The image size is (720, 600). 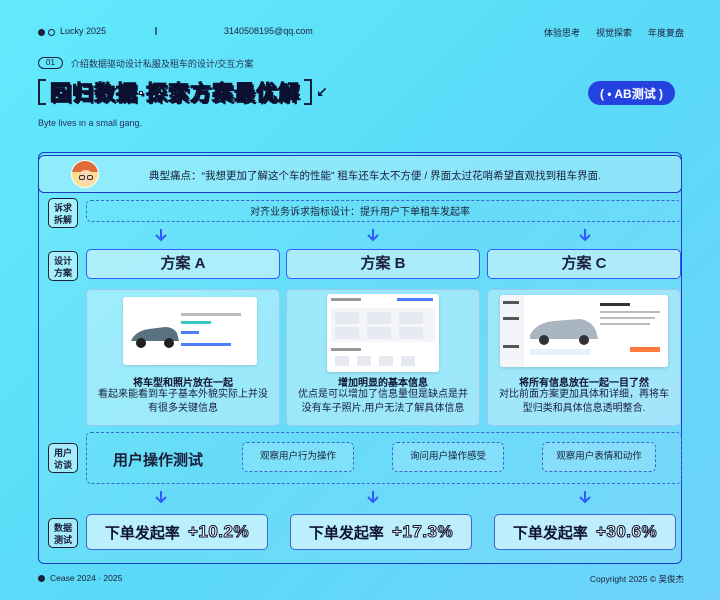 I want to click on dot-icon, so click(x=41, y=578).